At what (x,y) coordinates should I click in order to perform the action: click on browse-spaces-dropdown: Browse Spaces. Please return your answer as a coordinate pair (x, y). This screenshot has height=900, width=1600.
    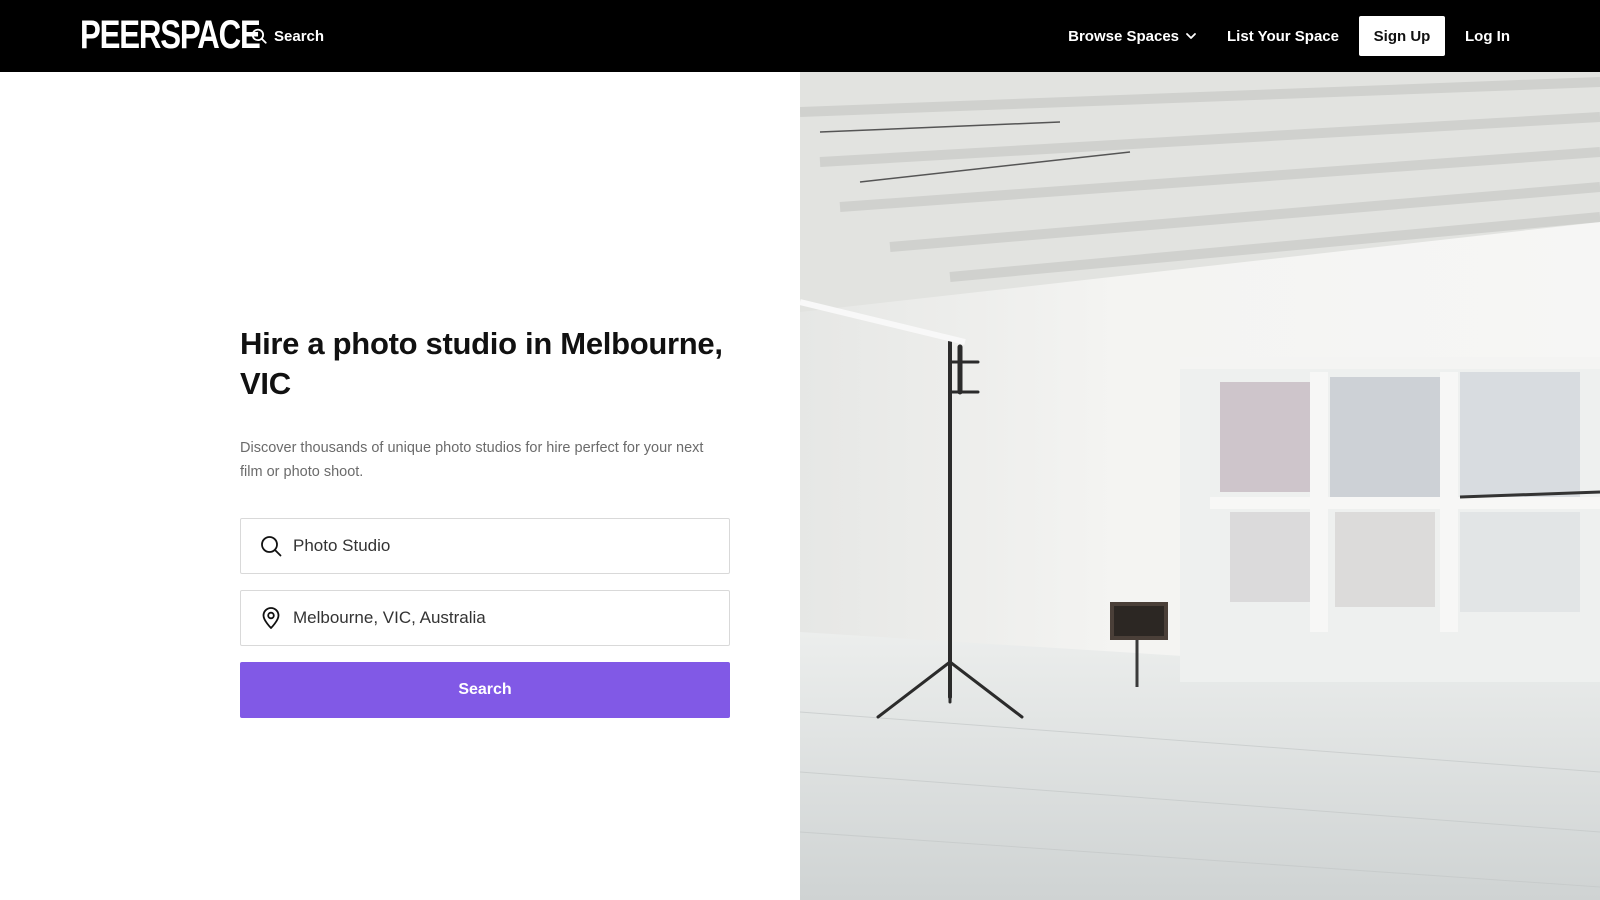
    Looking at the image, I should click on (1132, 36).